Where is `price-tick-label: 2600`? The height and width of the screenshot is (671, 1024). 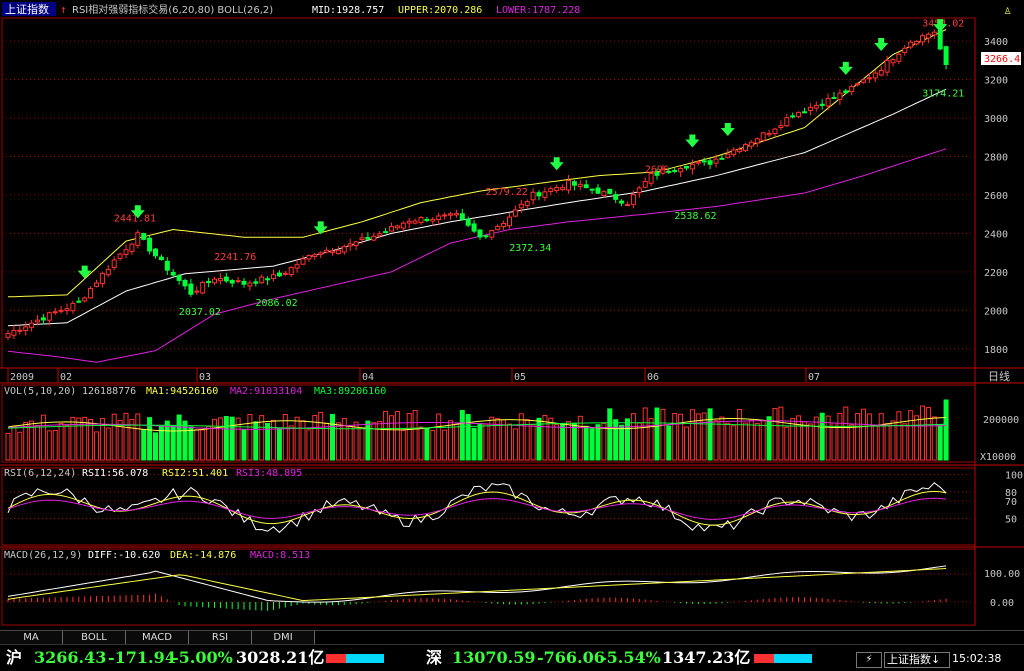
price-tick-label: 2600 is located at coordinates (996, 196).